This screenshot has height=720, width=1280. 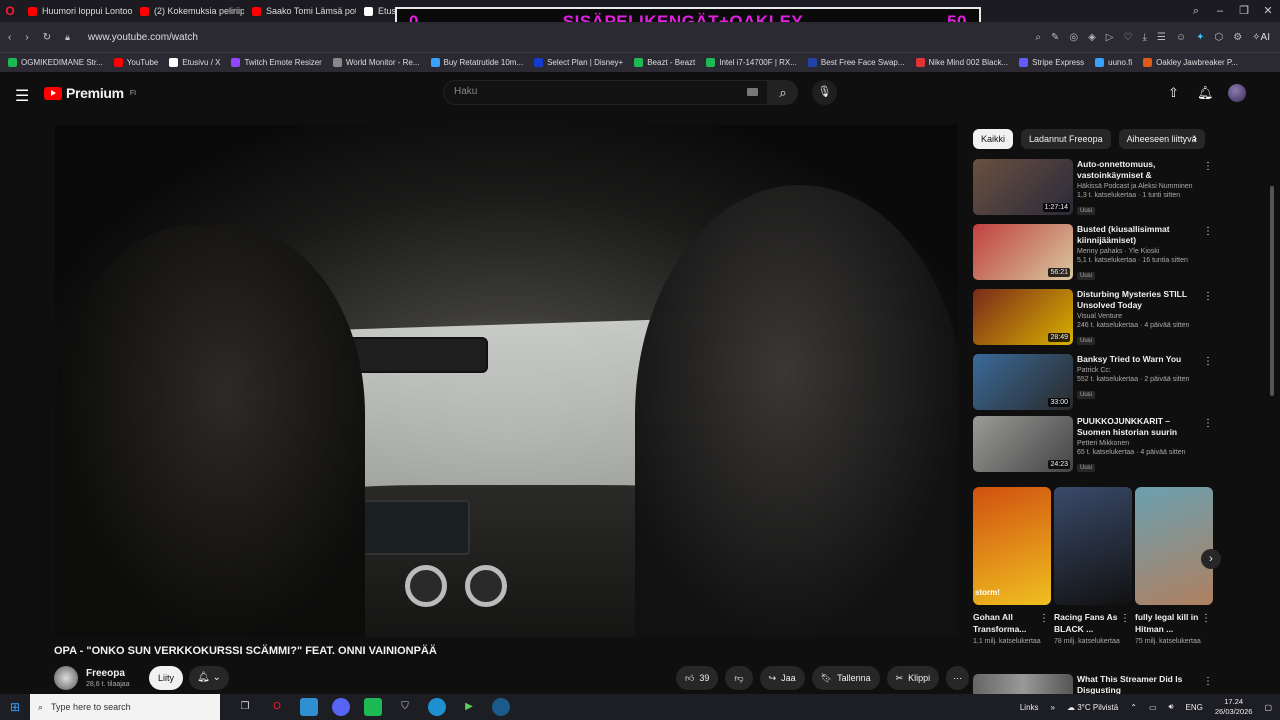 I want to click on close-button: ✕, so click(x=1268, y=11).